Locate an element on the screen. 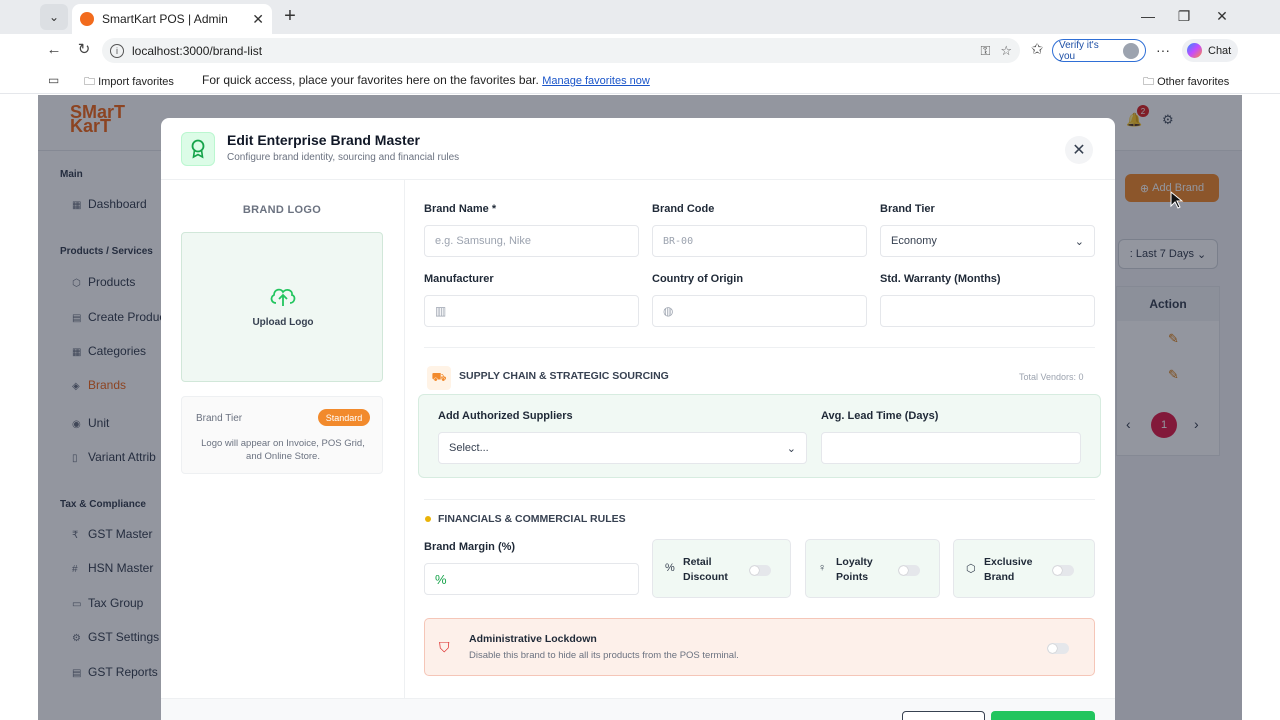  back-icon: ← is located at coordinates (54, 50).